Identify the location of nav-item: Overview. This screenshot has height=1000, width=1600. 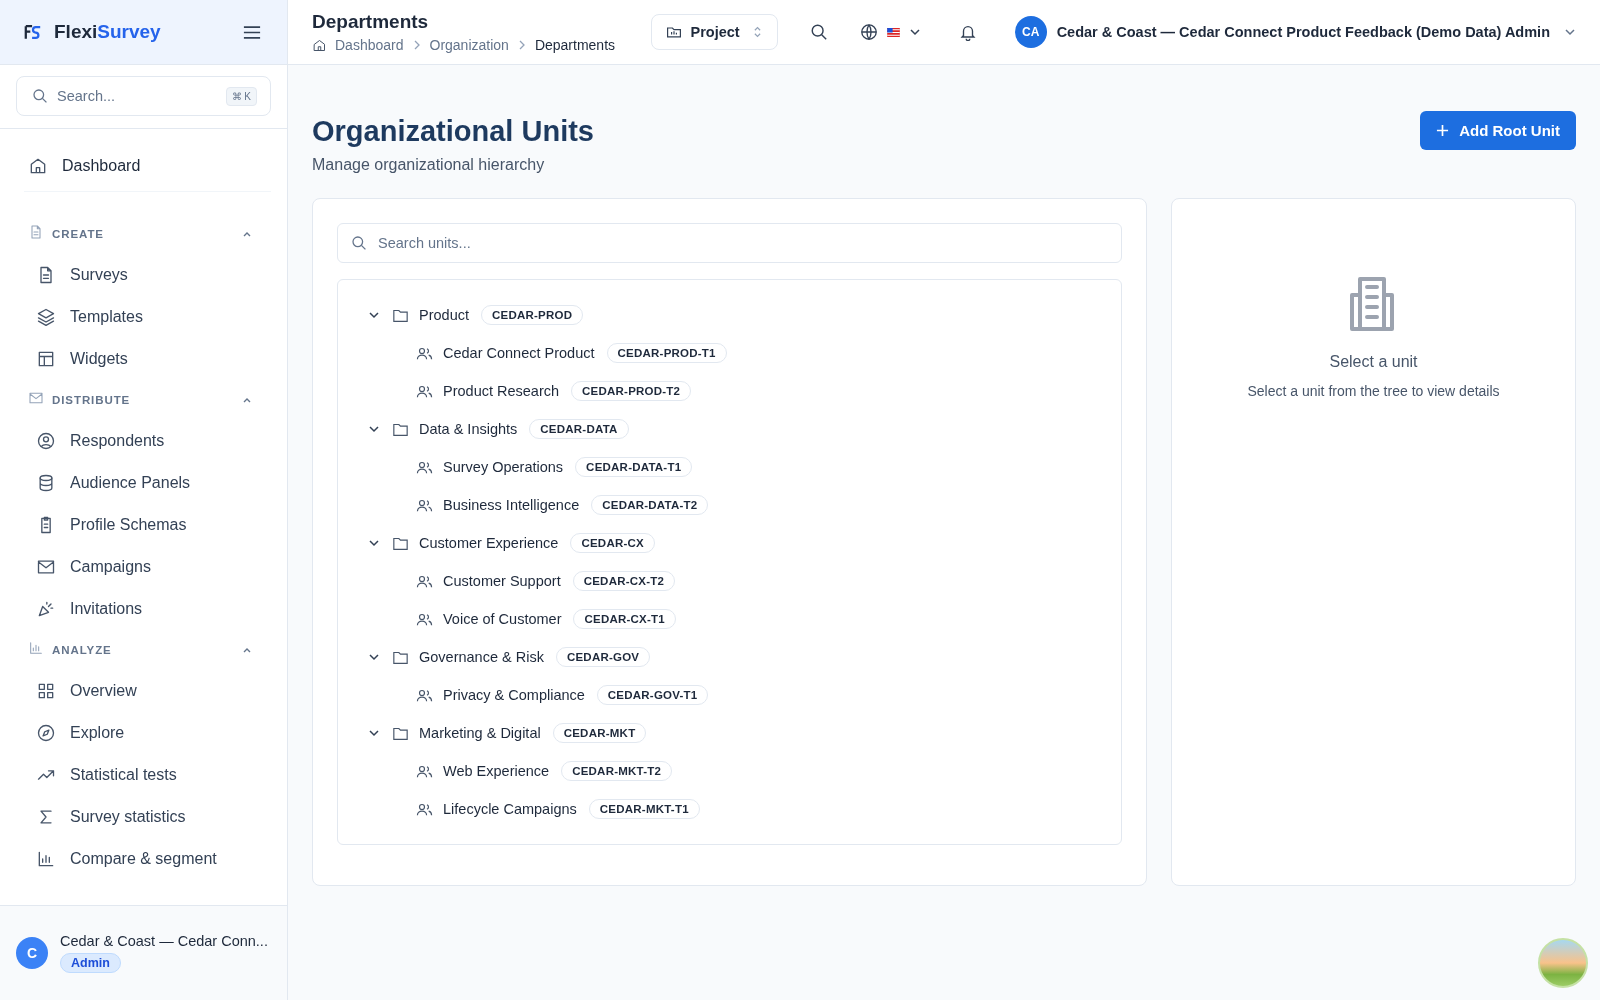
(142, 691).